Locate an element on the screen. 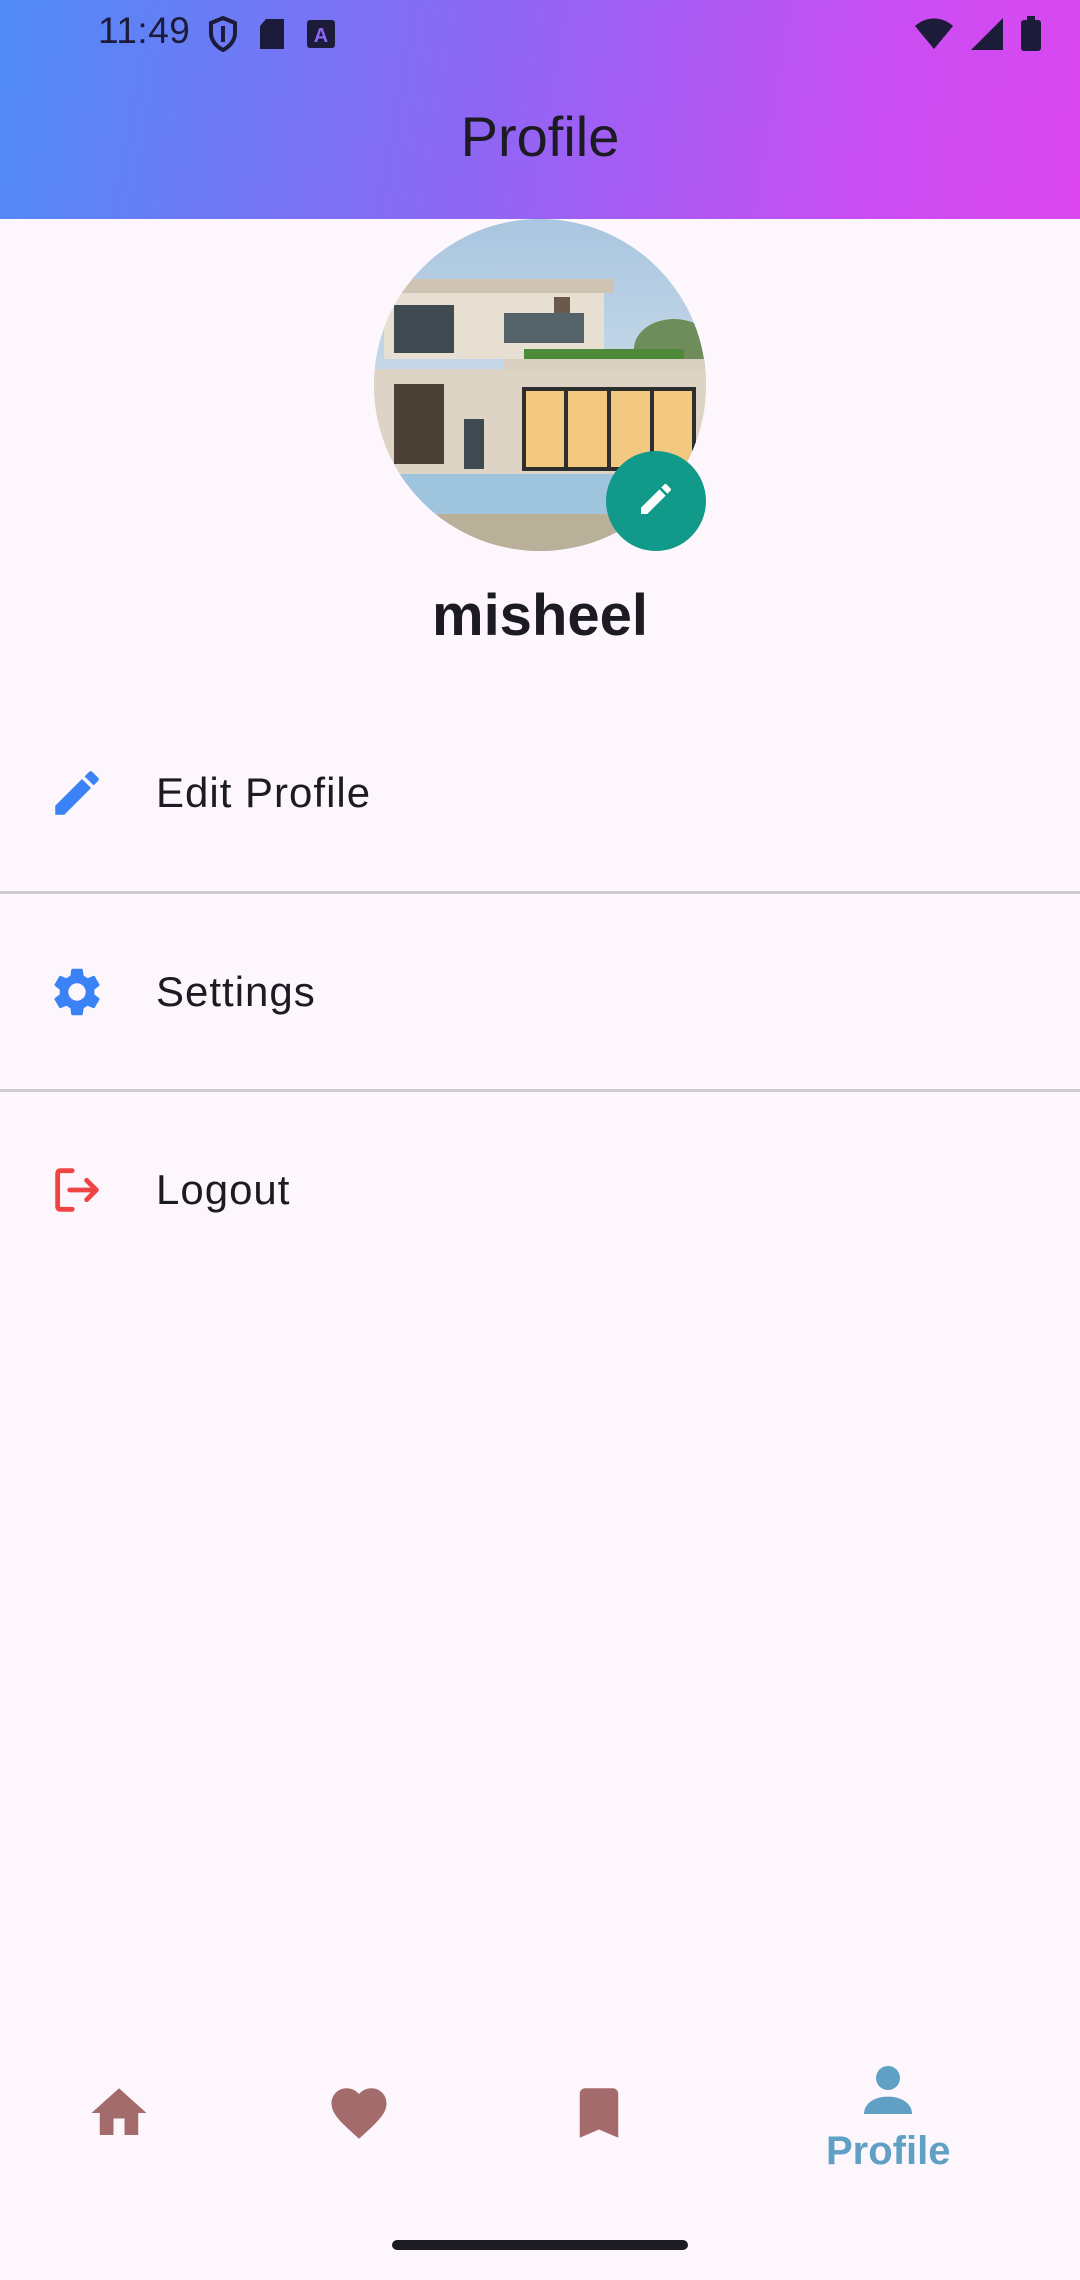 Image resolution: width=1080 pixels, height=2280 pixels. sd-card-icon is located at coordinates (272, 36).